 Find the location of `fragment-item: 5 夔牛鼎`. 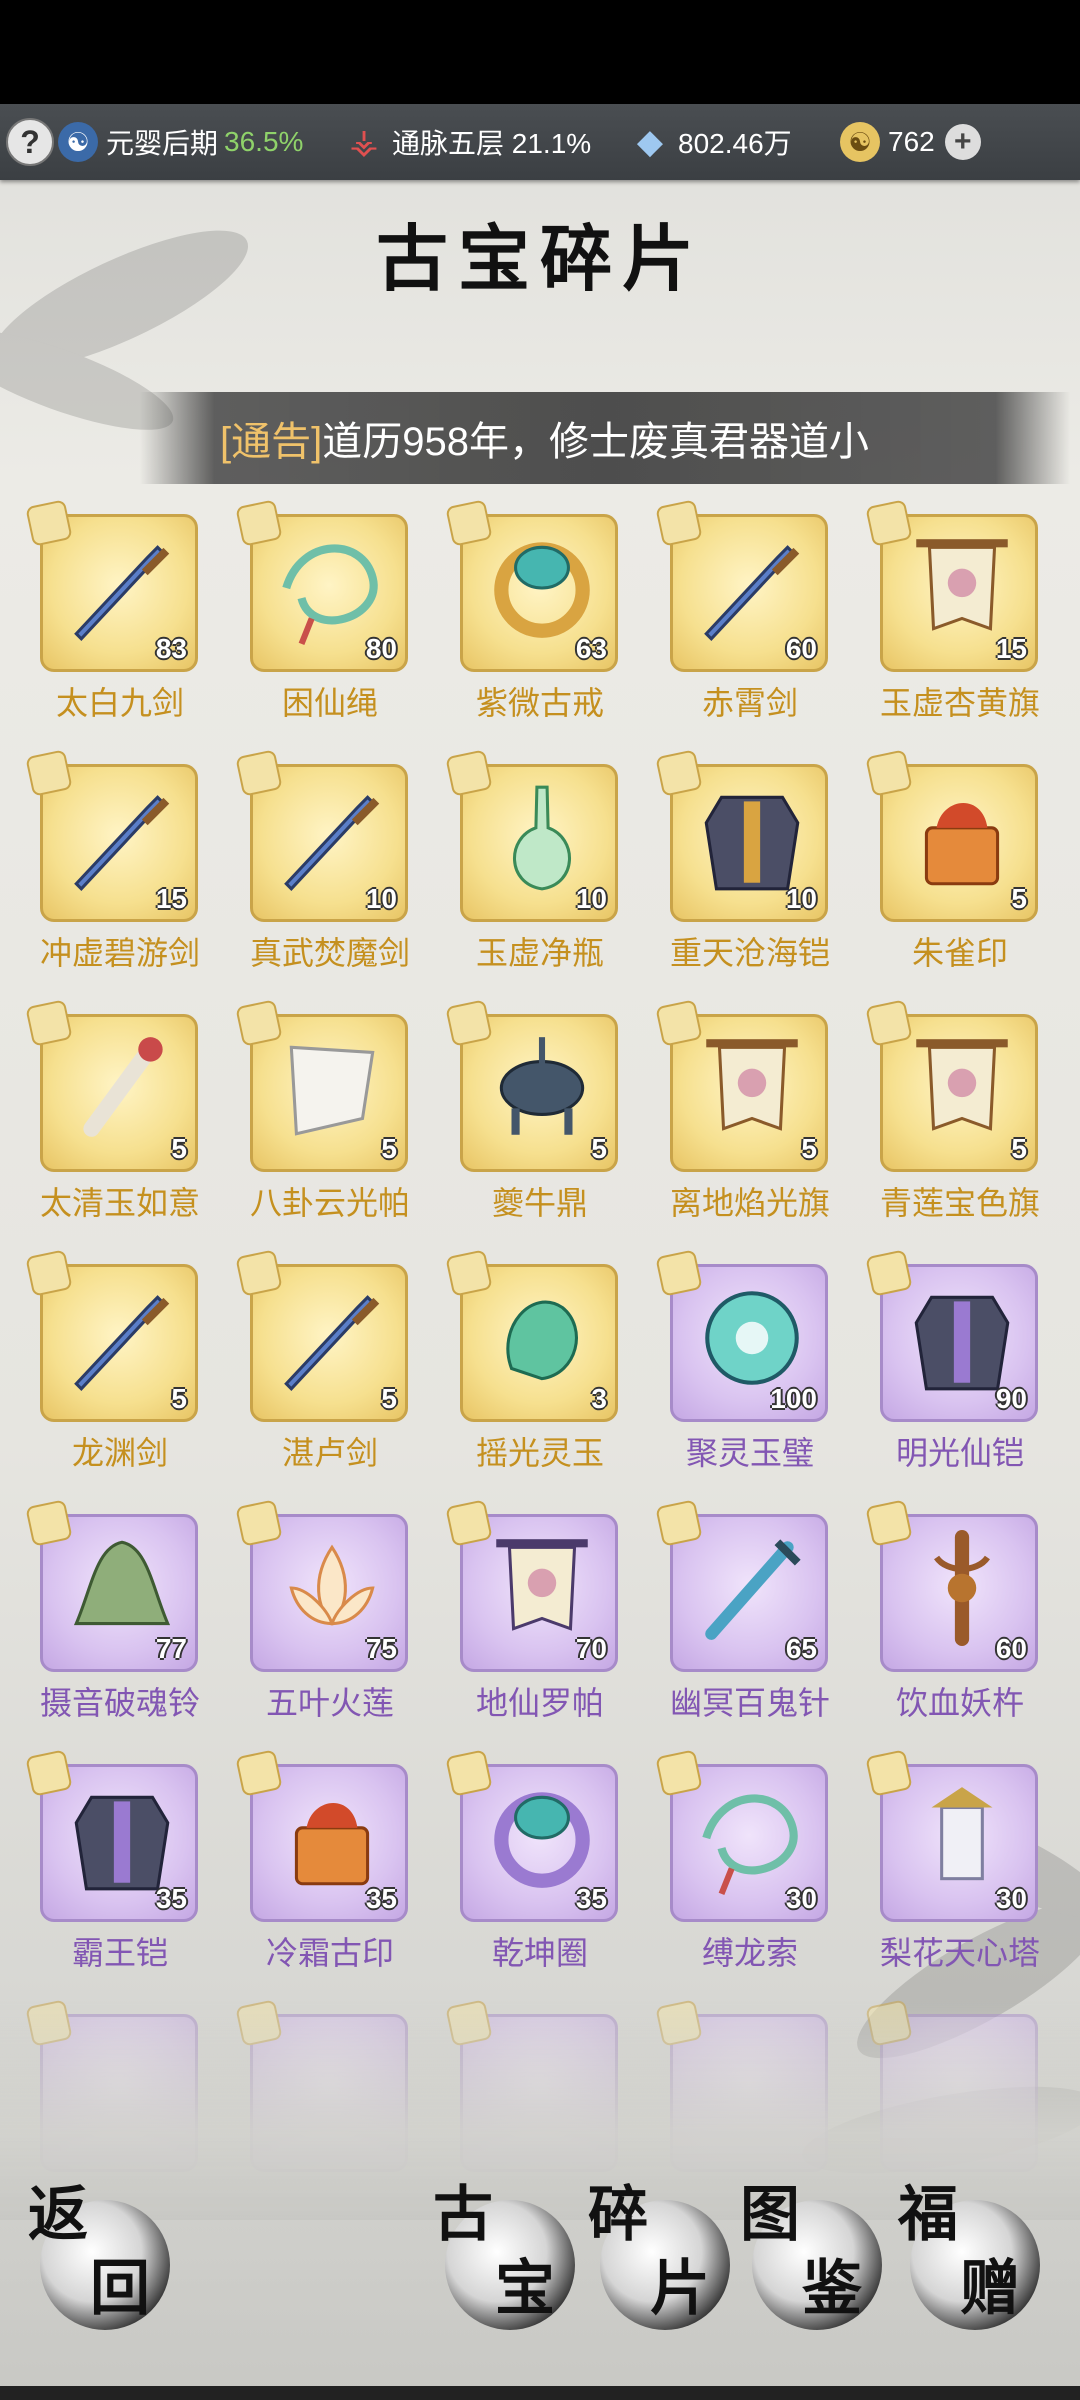

fragment-item: 5 夔牛鼎 is located at coordinates (520, 1110).